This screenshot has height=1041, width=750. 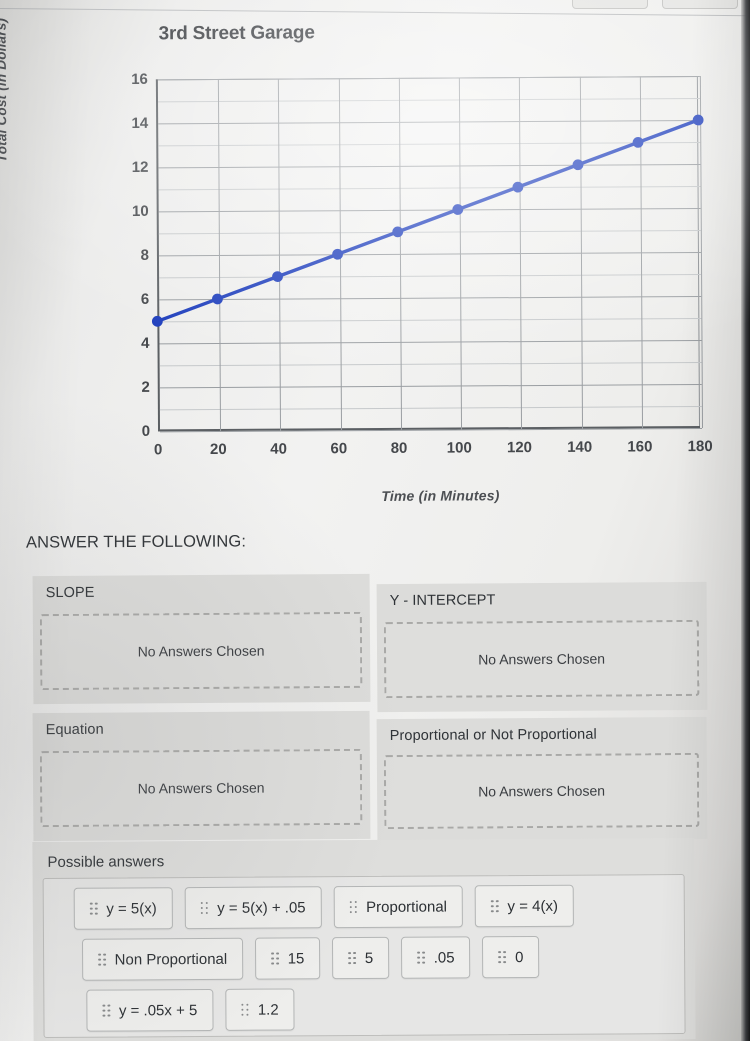 I want to click on gridline-vertical, so click(x=701, y=252).